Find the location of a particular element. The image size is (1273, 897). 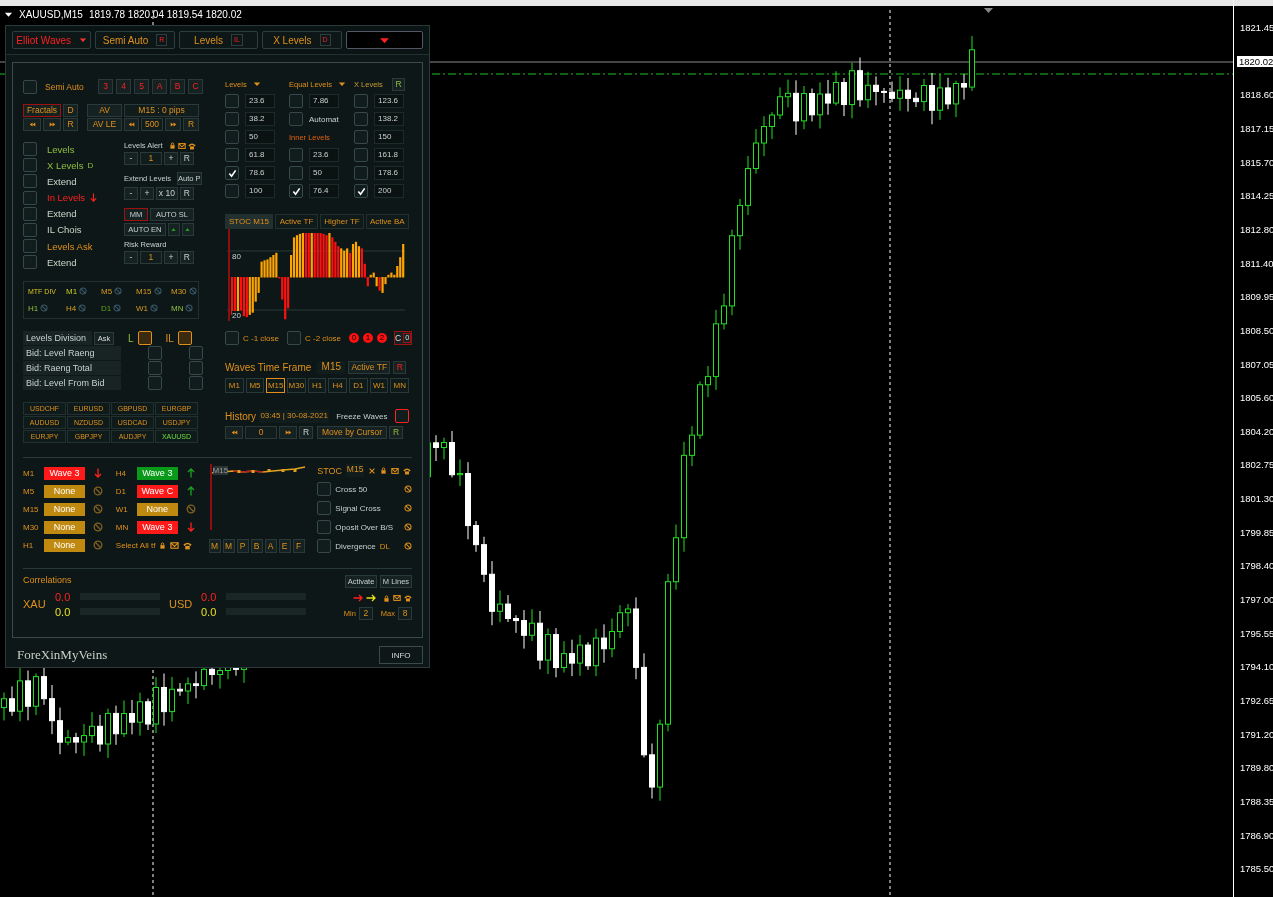

av-button: AV is located at coordinates (104, 110).